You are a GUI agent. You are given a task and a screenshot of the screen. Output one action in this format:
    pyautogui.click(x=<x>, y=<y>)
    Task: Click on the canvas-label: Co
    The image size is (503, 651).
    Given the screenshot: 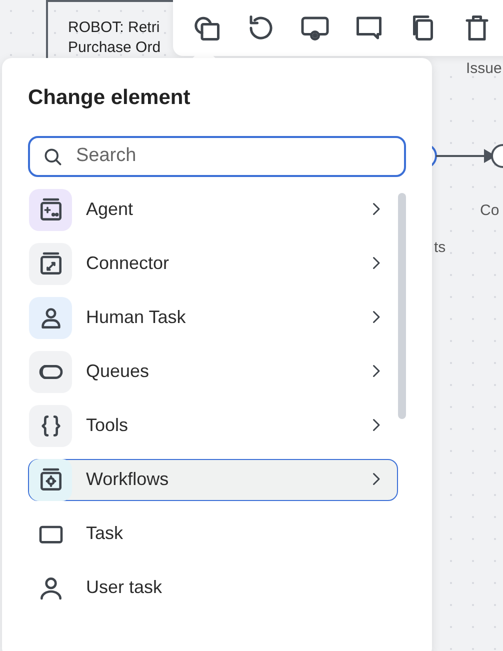 What is the action you would take?
    pyautogui.click(x=490, y=211)
    